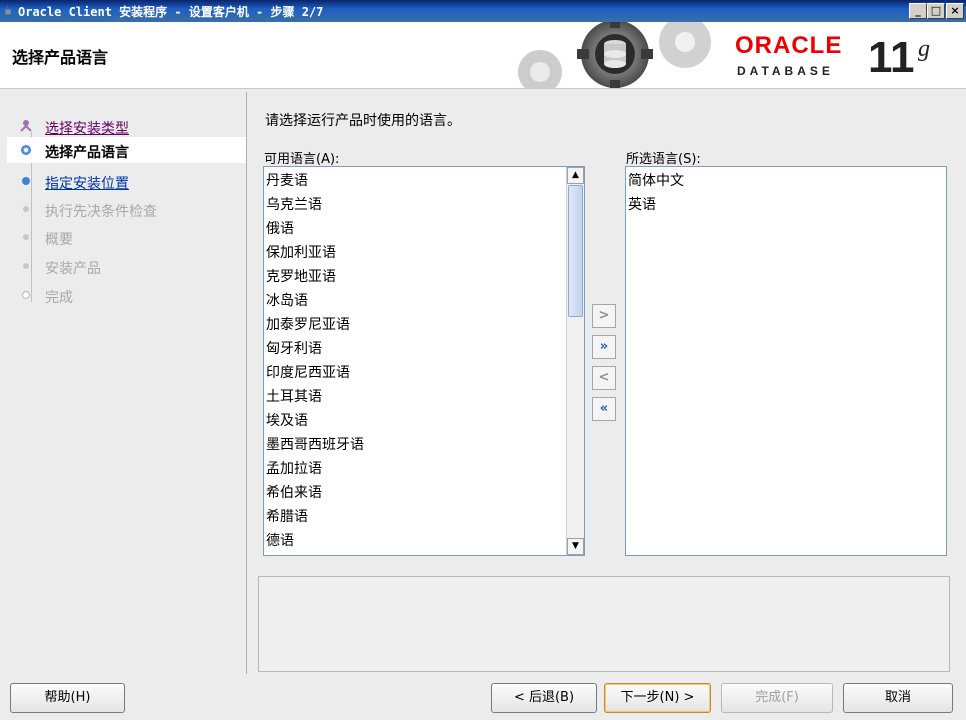  Describe the element at coordinates (26, 295) in the screenshot. I see `step-end-icon` at that location.